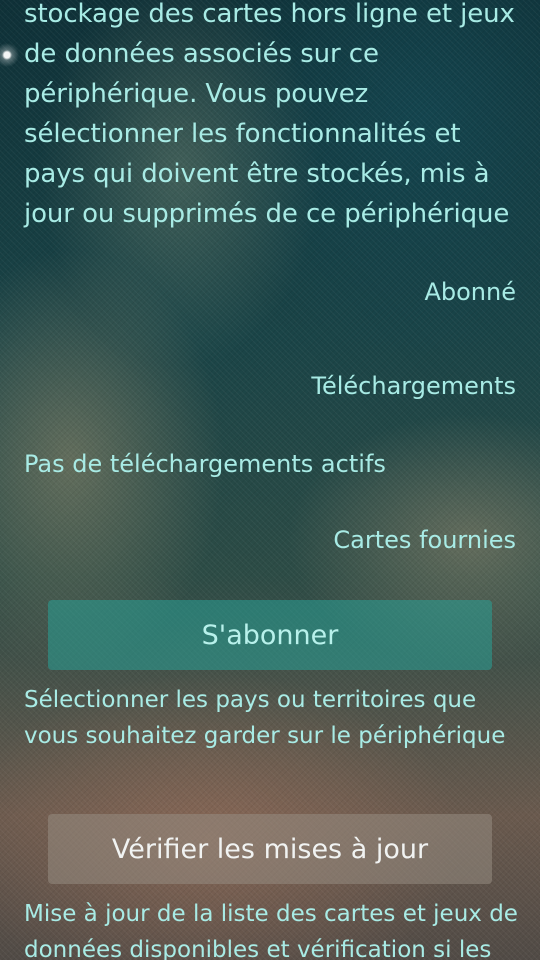 The height and width of the screenshot is (960, 540). Describe the element at coordinates (205, 464) in the screenshot. I see `downloads-status-text: Pas de téléchargements actifs` at that location.